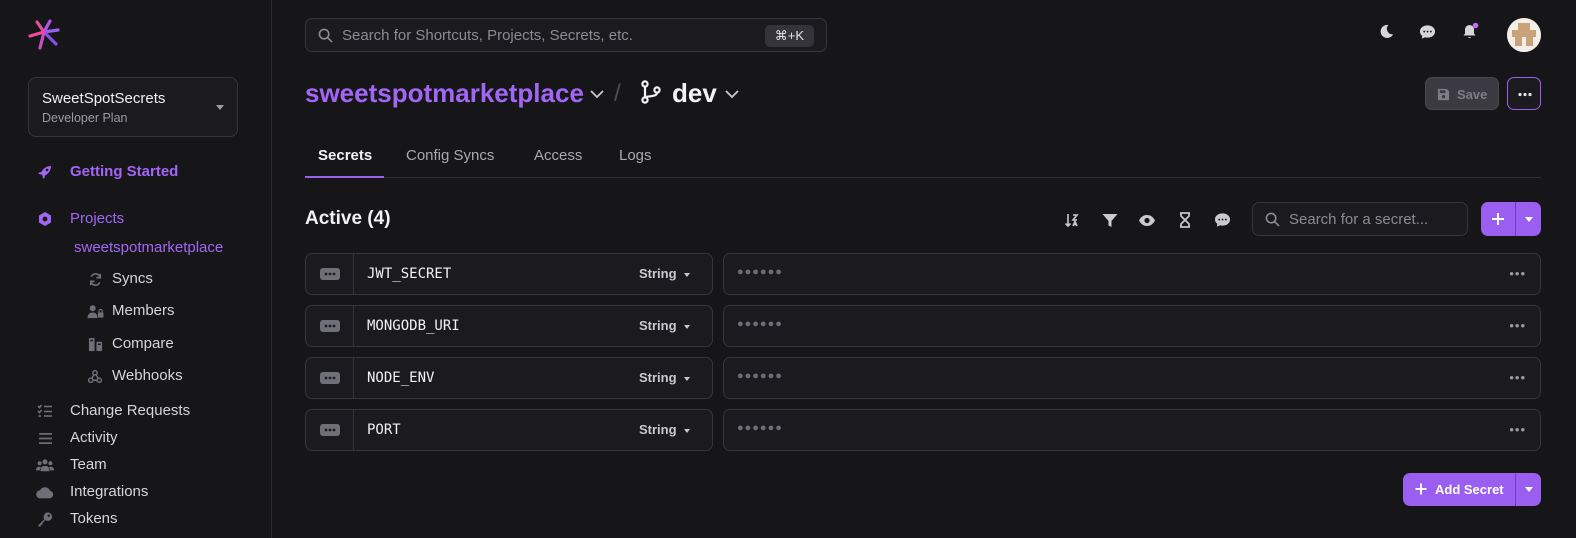  Describe the element at coordinates (509, 326) in the screenshot. I see `secret-key-cell: MONGODB_URI String` at that location.